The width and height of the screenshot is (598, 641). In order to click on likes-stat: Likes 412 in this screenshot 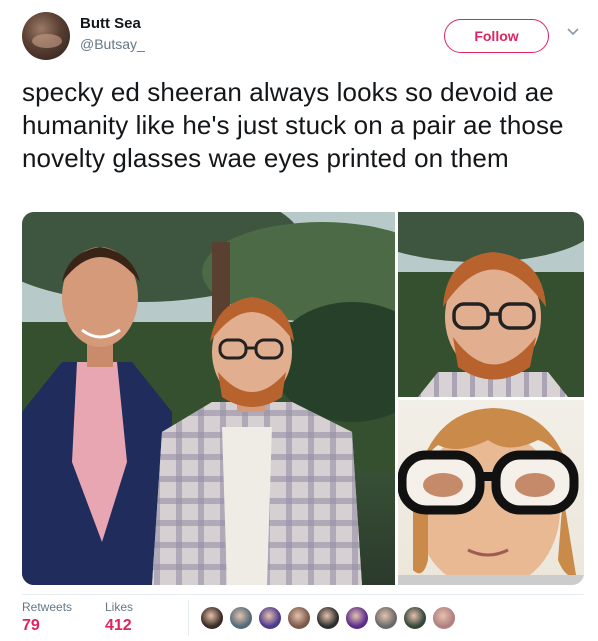, I will do `click(119, 617)`.